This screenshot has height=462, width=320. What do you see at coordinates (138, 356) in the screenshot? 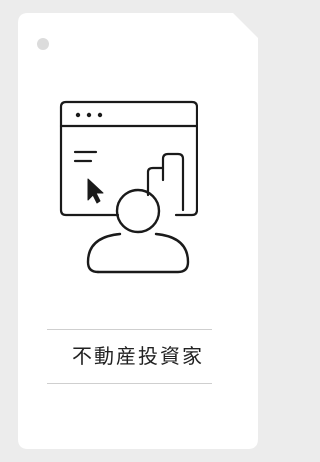
I see `card-label: 不動産投資家` at bounding box center [138, 356].